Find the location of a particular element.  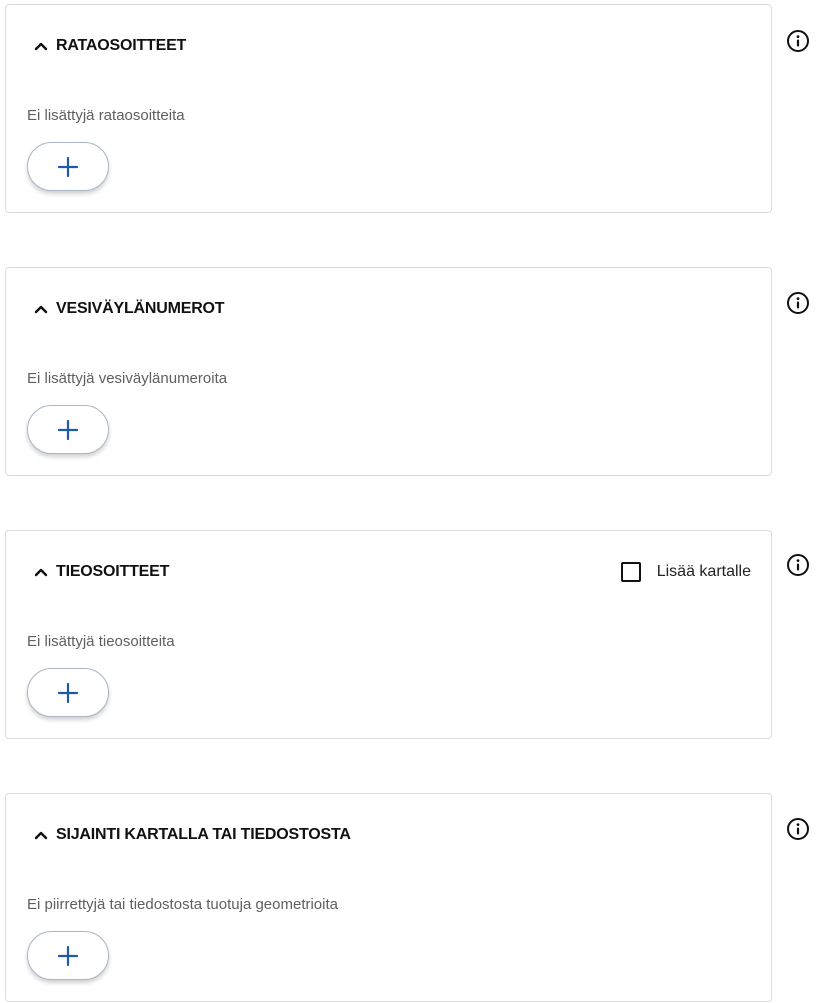

section-title: RATAOSOITTEET is located at coordinates (121, 45).